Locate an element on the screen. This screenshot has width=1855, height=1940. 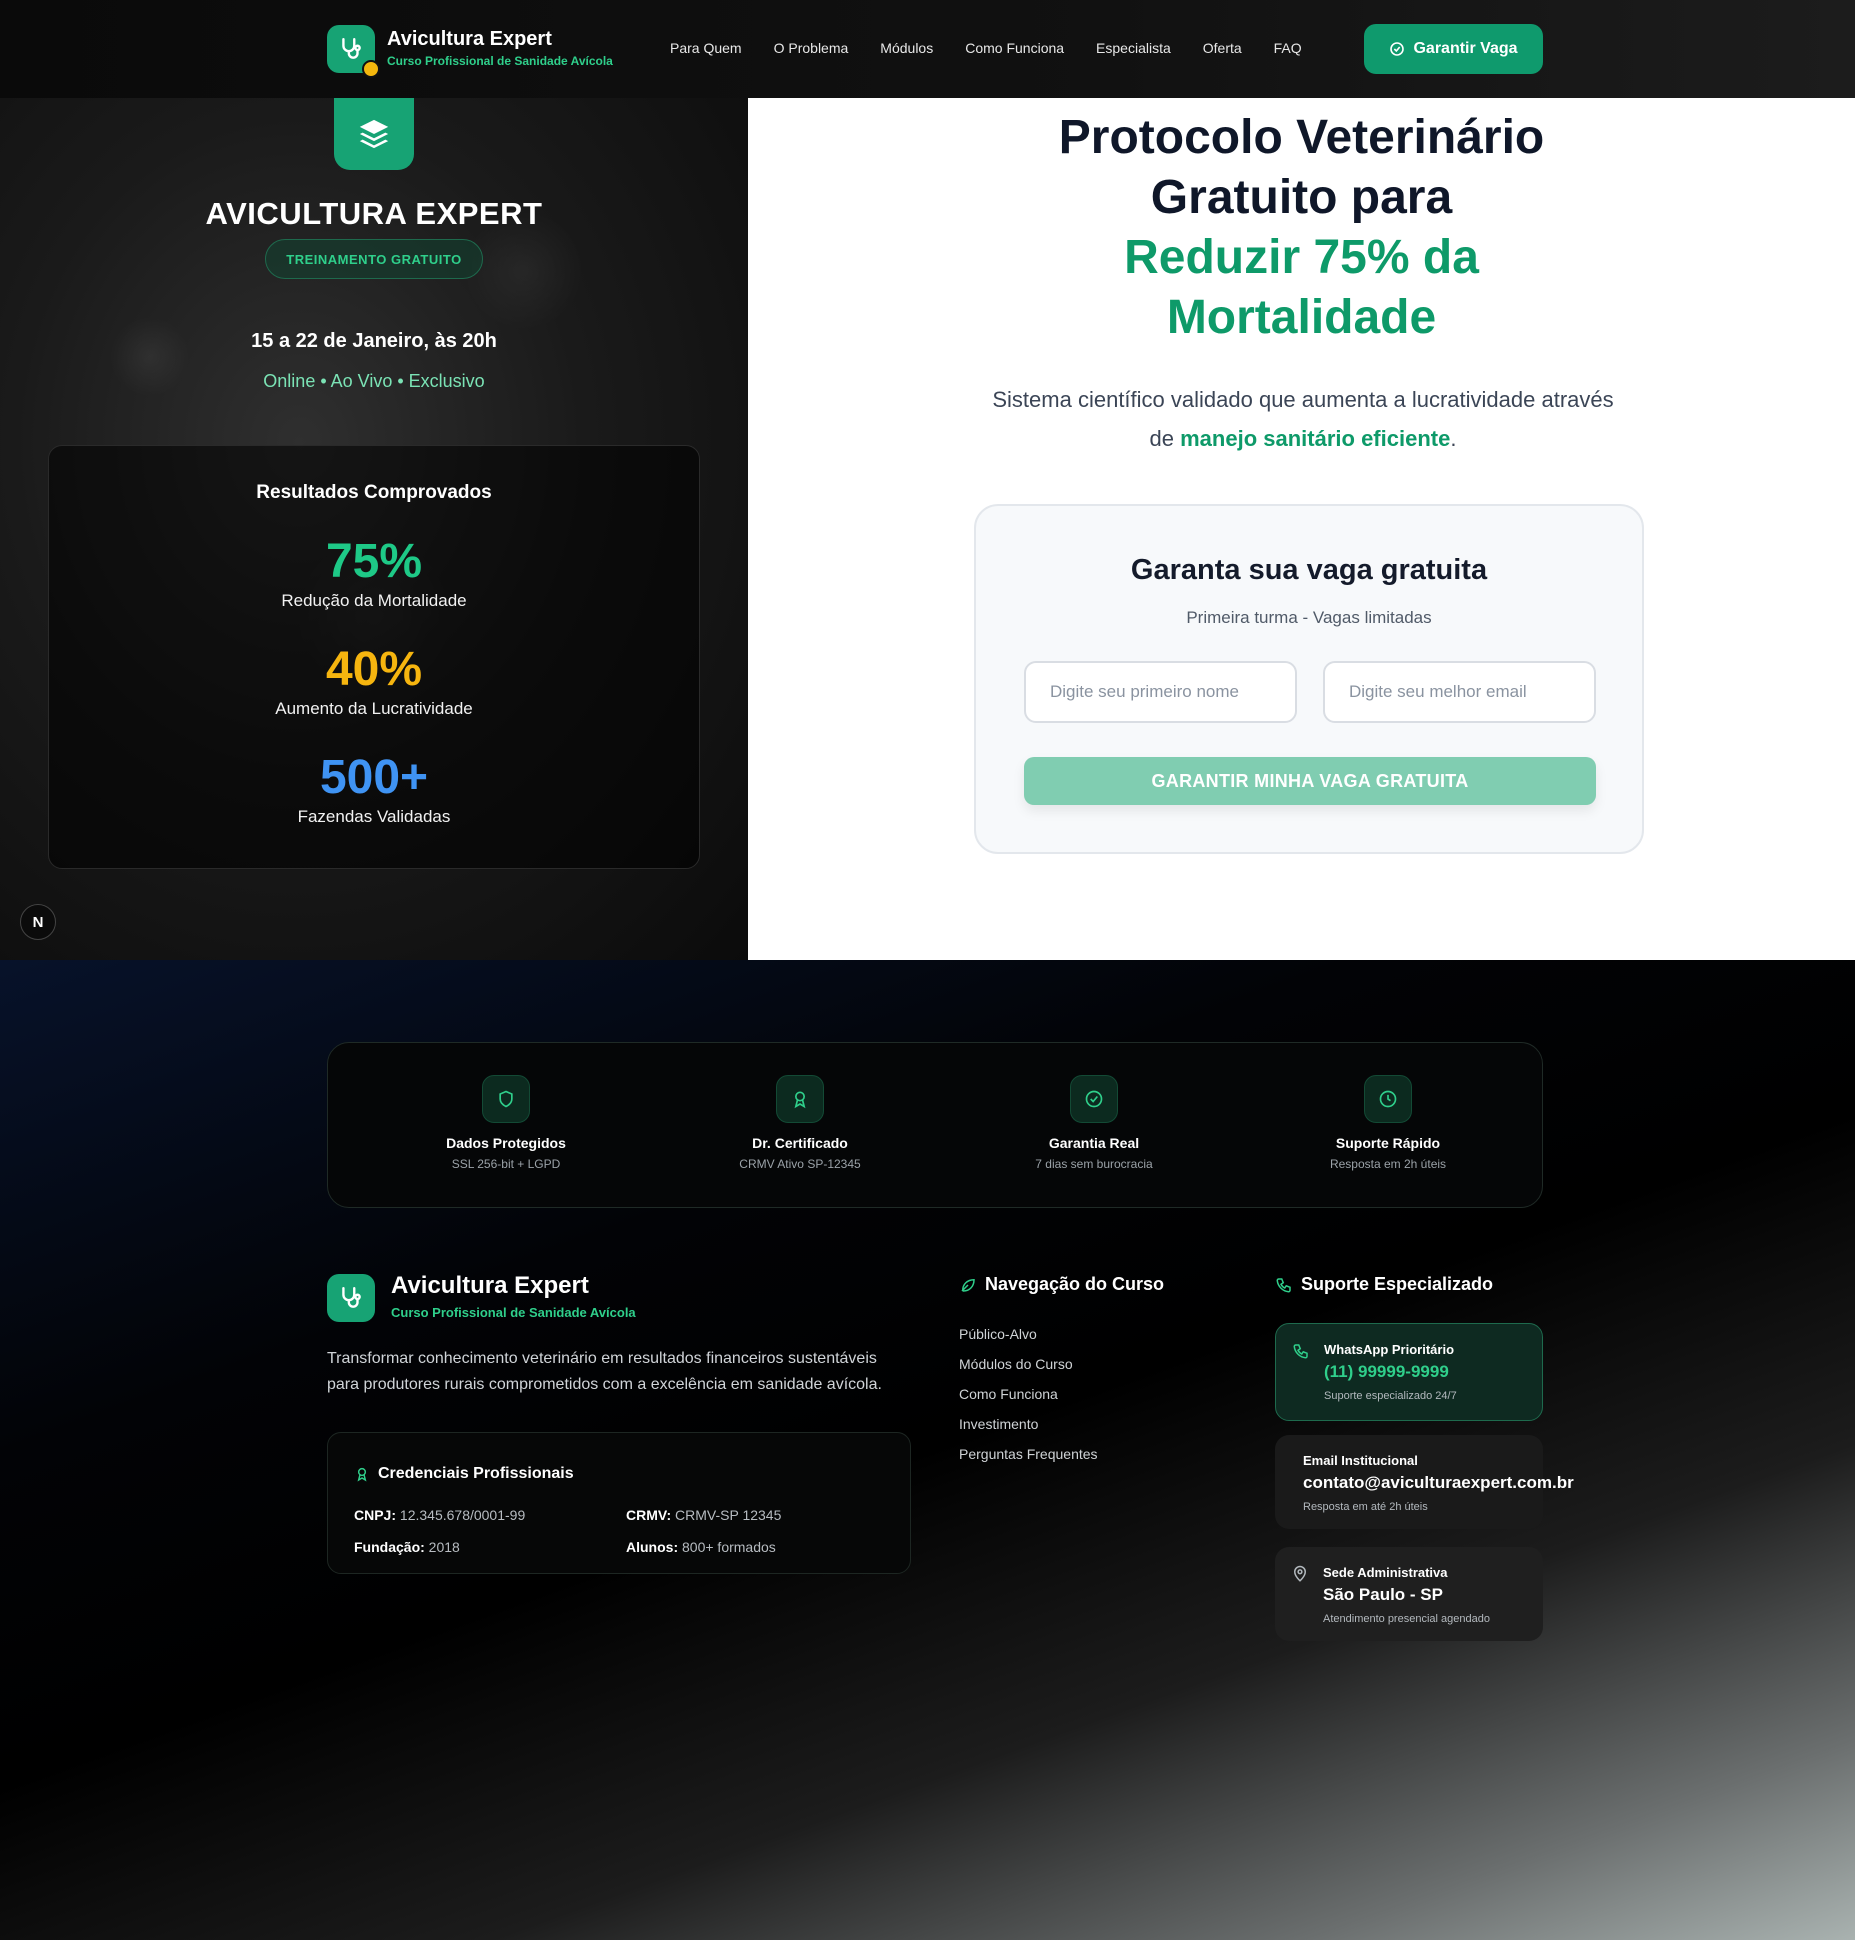
support-card-title: Sede Administrativa is located at coordinates (1385, 1572).